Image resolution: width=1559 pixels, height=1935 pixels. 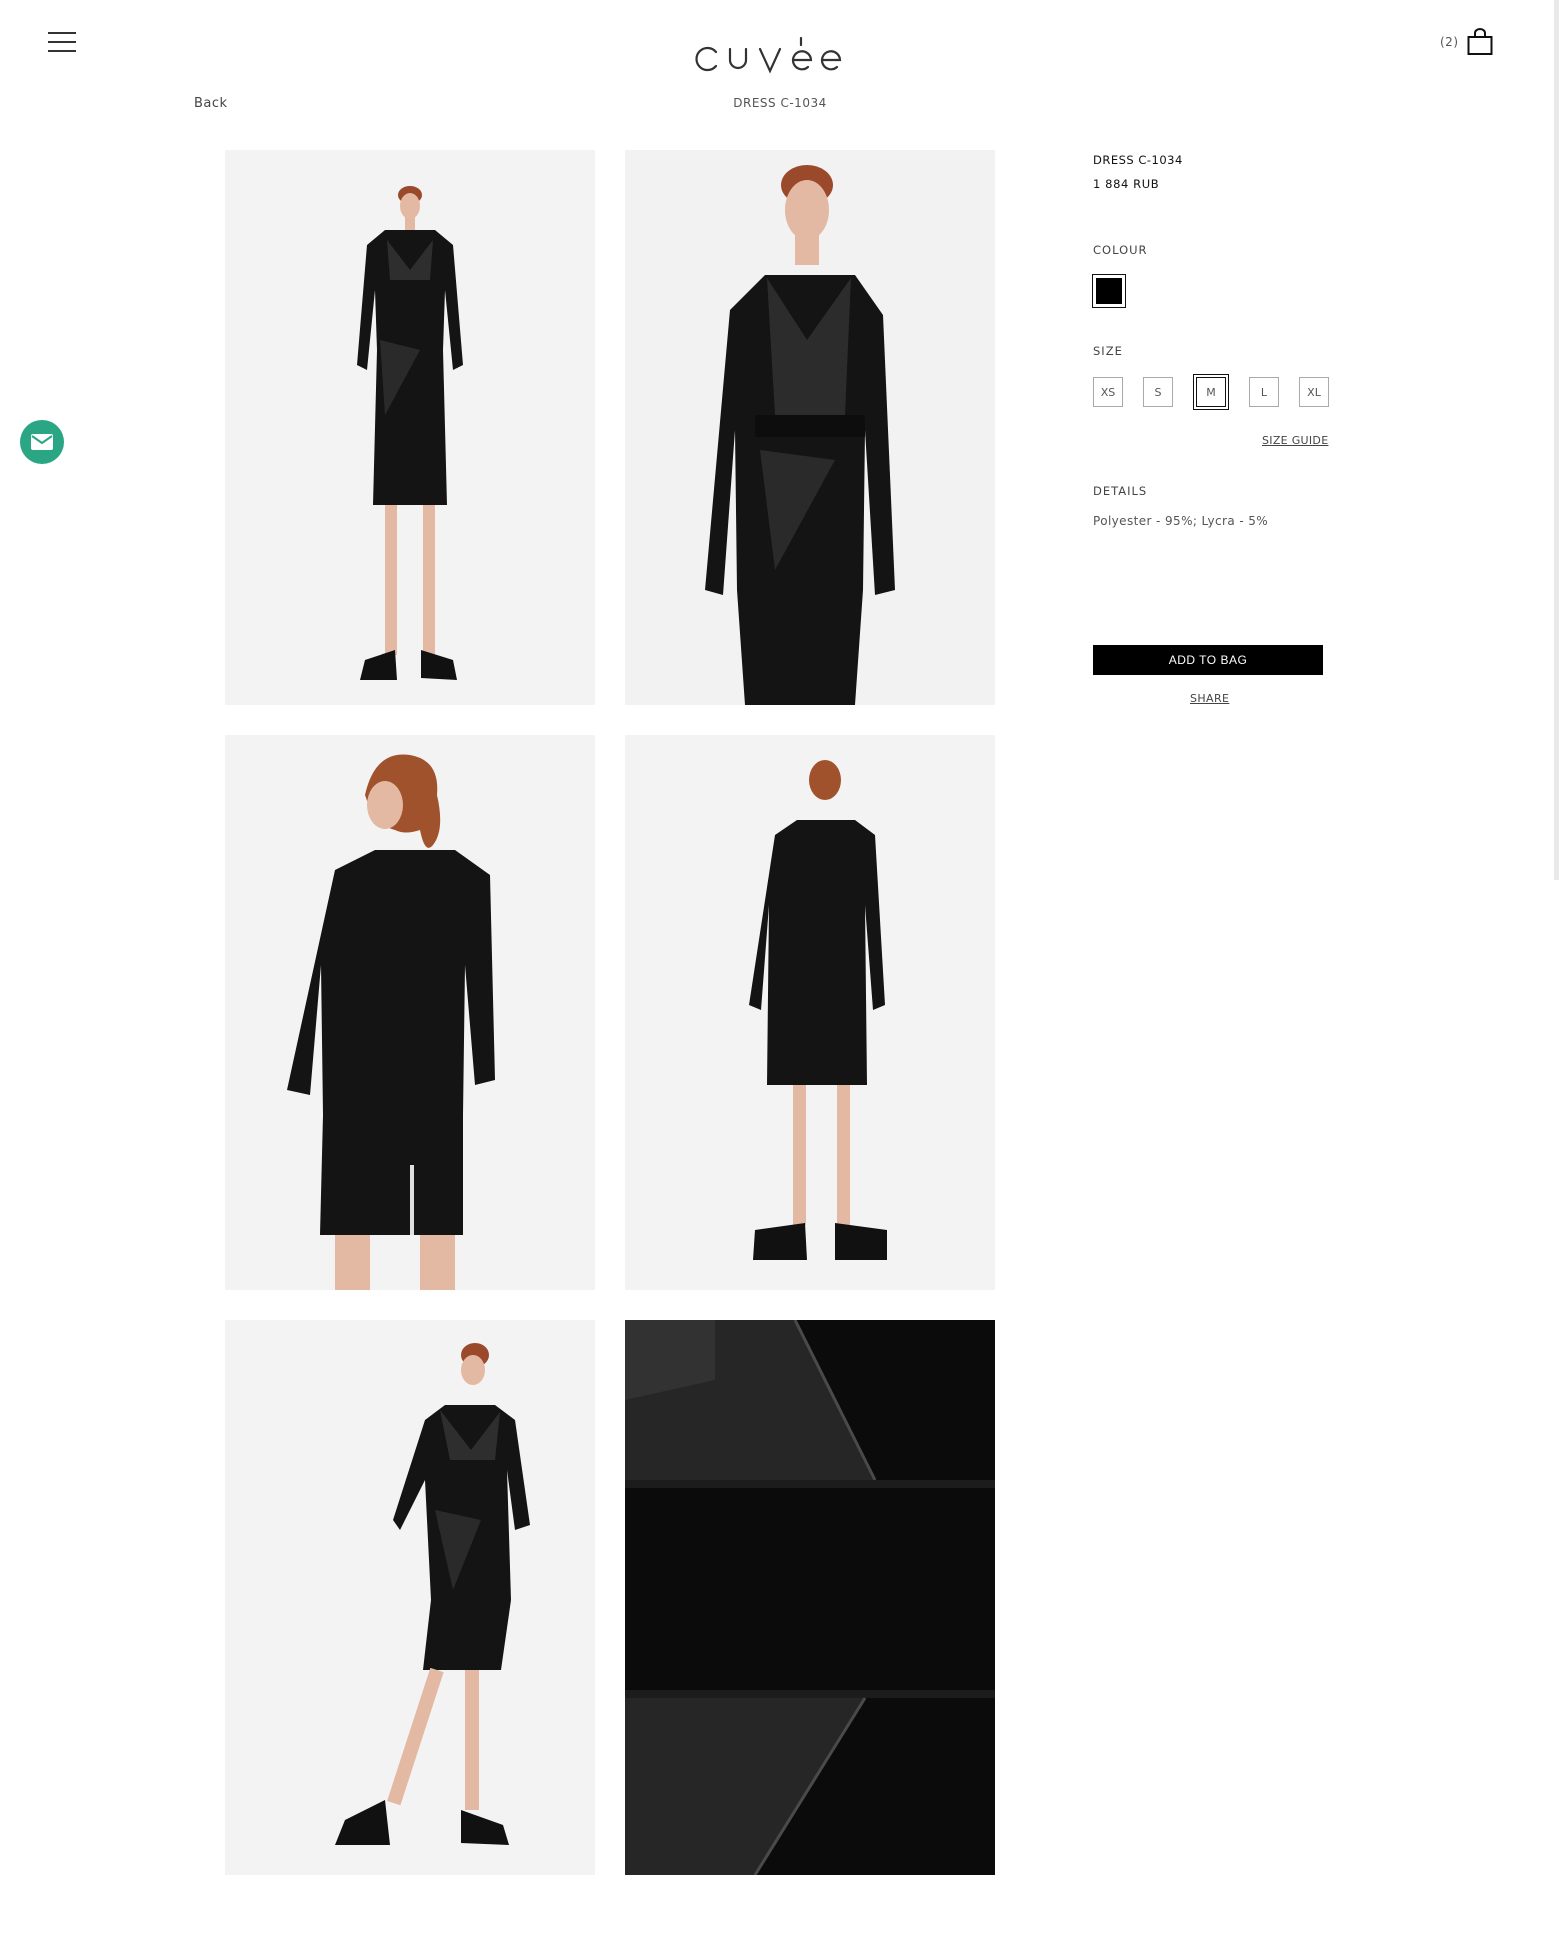 I want to click on shopping-bag-icon, so click(x=1479, y=41).